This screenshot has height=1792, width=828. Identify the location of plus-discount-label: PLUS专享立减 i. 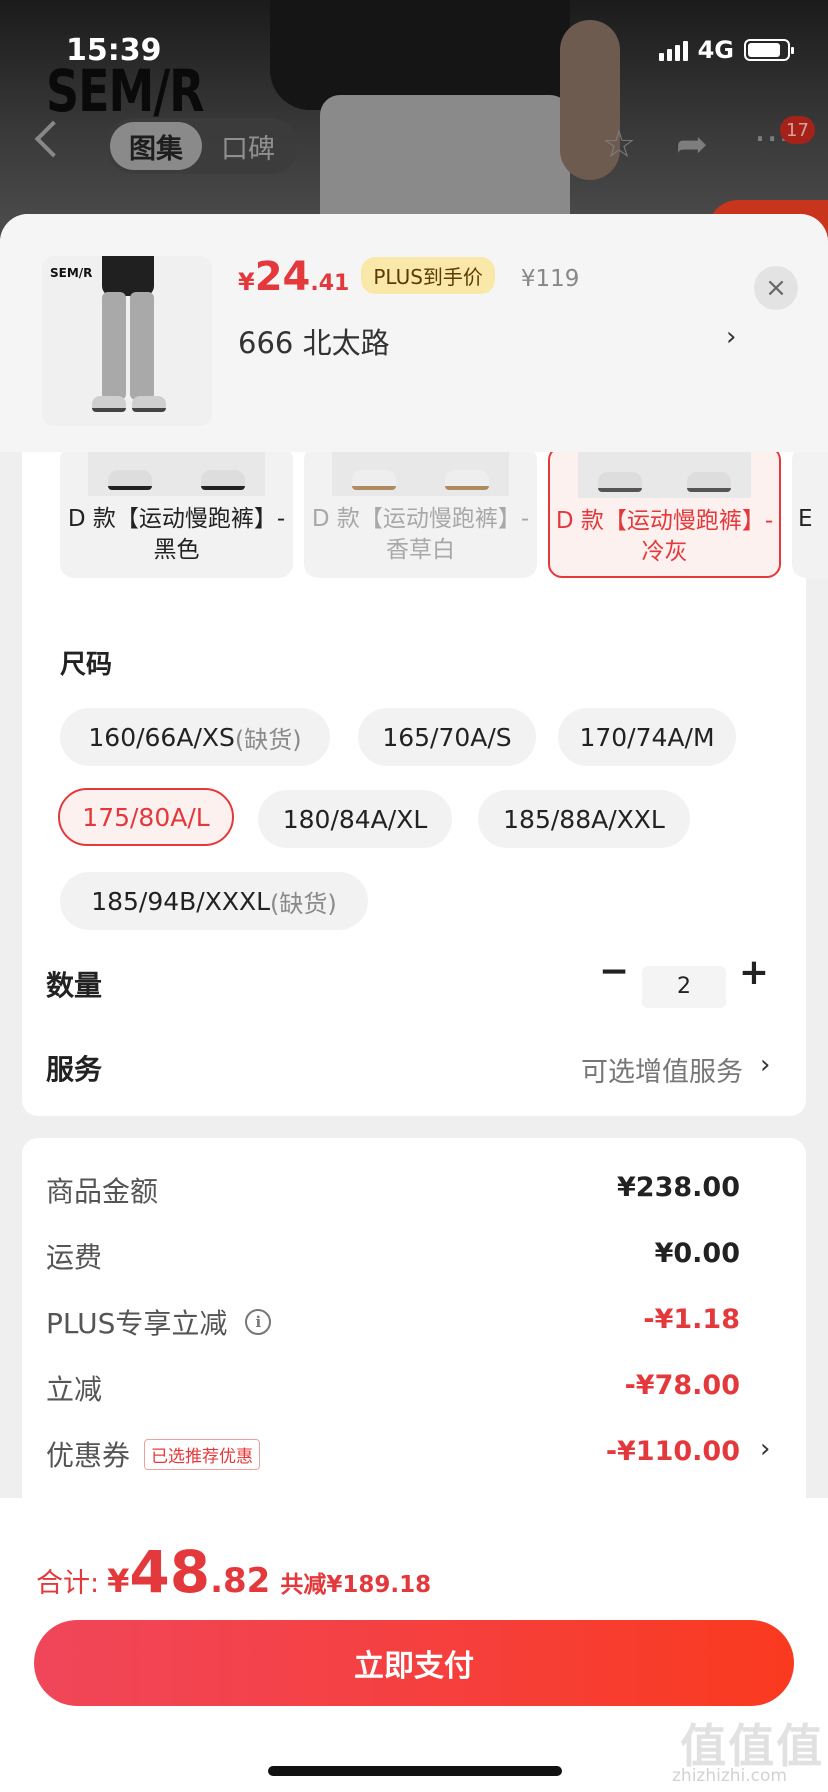
(159, 1322).